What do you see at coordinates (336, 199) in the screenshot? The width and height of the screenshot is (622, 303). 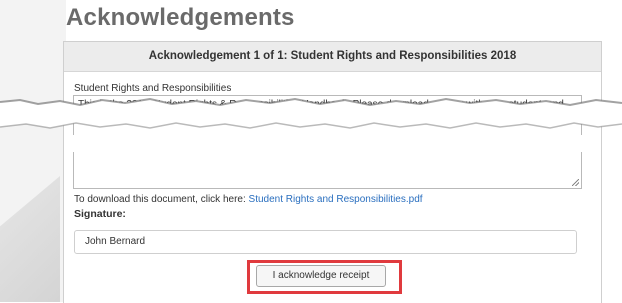 I see `download-link: Student Rights and Responsibilities.pdf` at bounding box center [336, 199].